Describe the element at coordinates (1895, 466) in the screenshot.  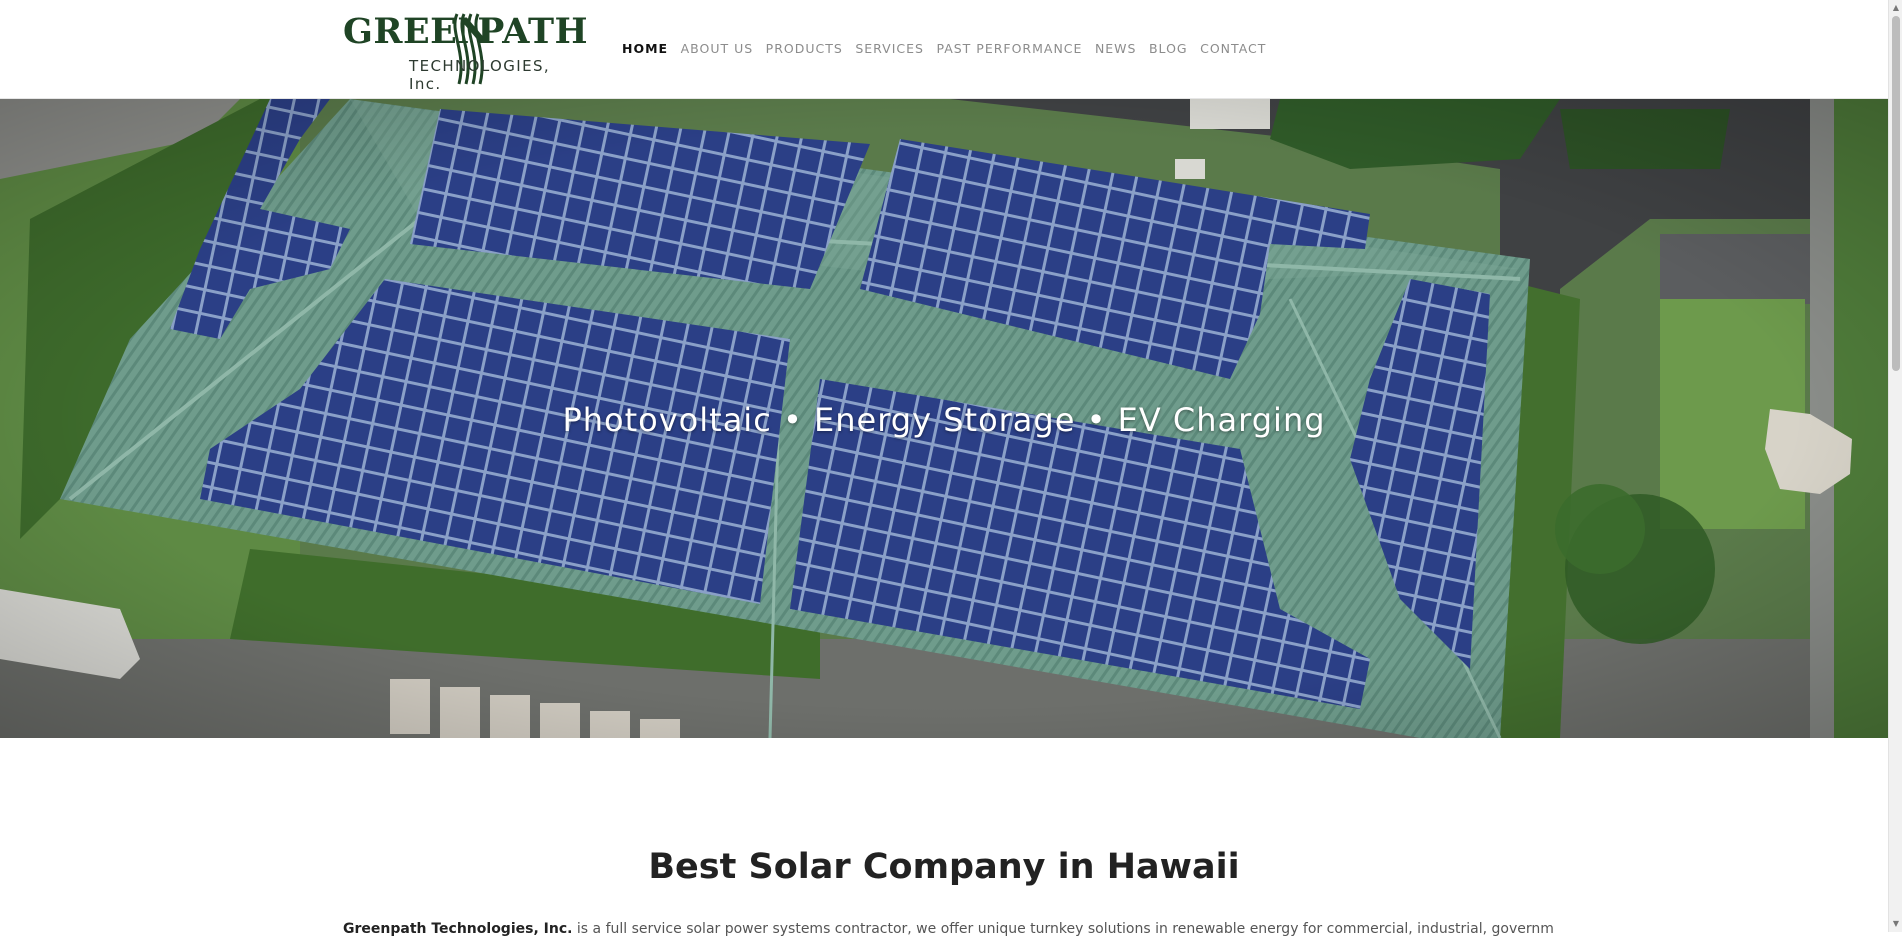
I see `page-scrollbar: ▲ ▼` at that location.